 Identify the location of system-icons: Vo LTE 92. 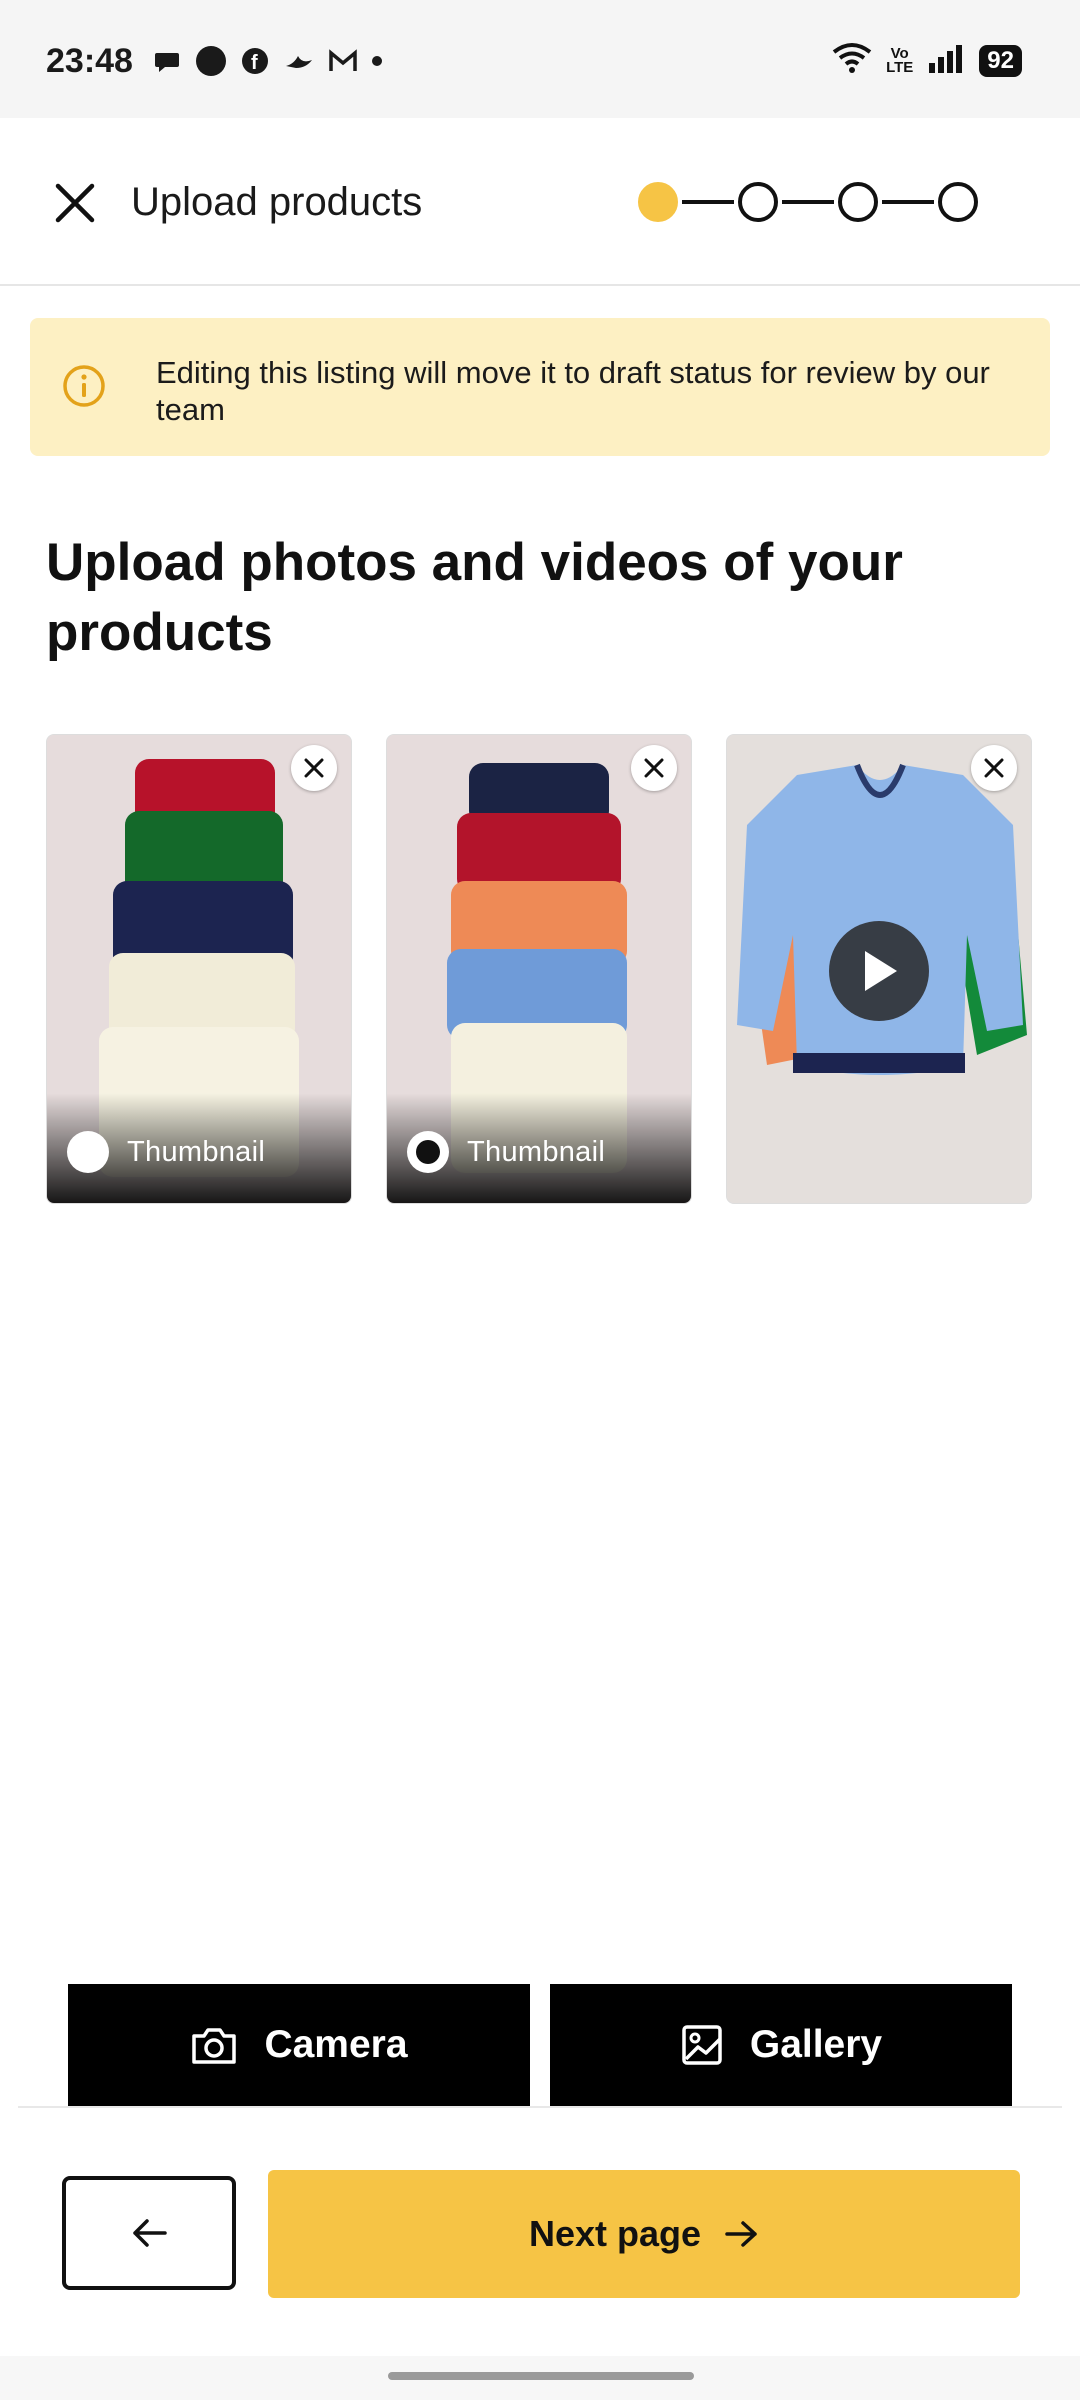
(927, 60).